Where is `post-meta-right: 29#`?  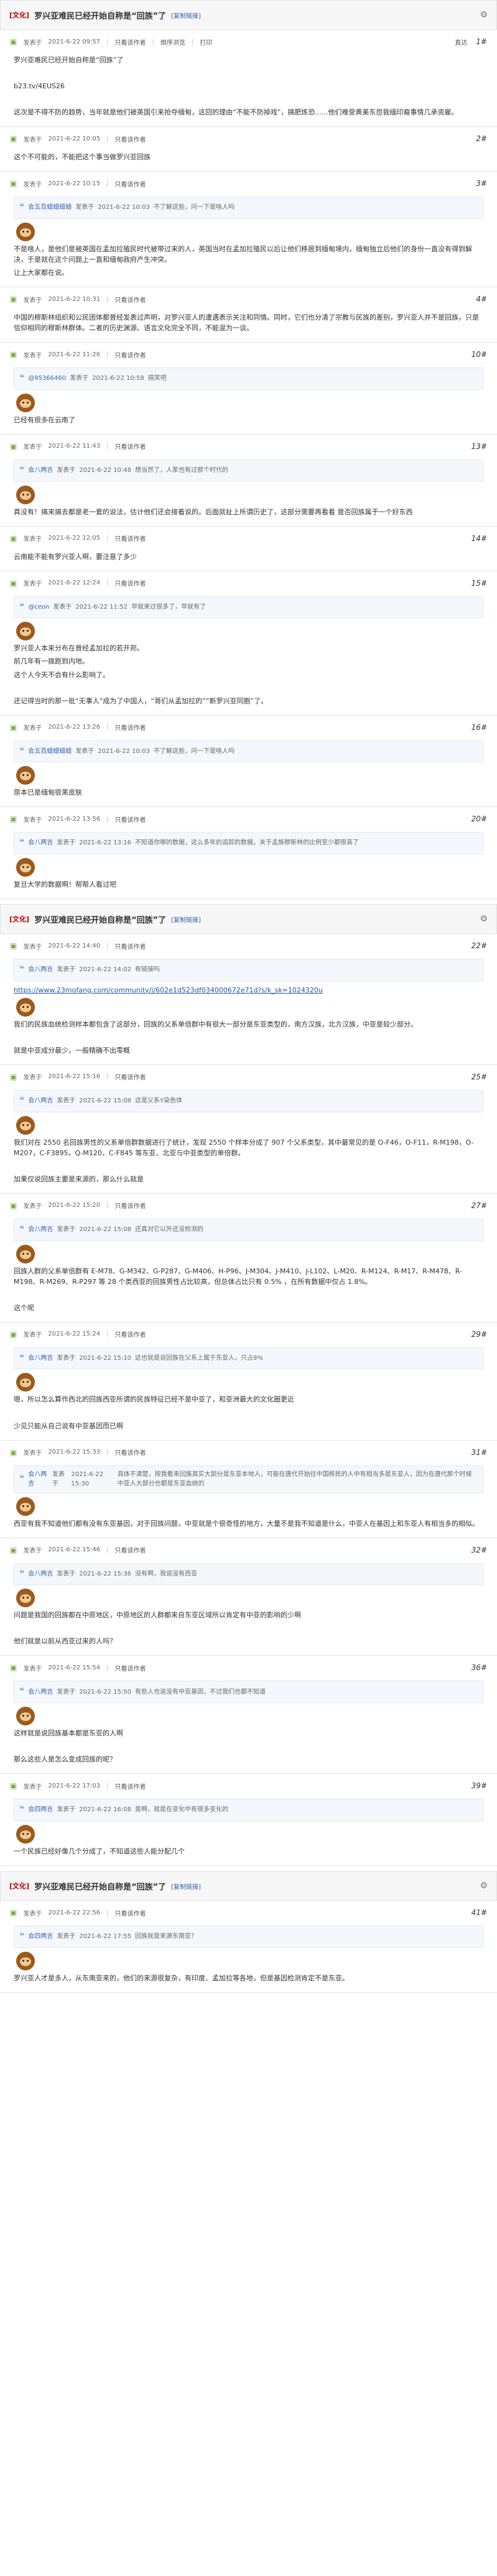 post-meta-right: 29# is located at coordinates (479, 1334).